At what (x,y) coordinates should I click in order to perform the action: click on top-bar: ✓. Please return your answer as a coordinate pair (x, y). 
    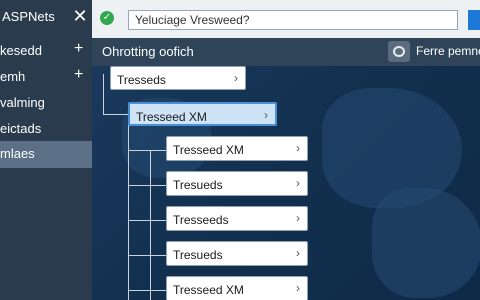
    Looking at the image, I should click on (286, 19).